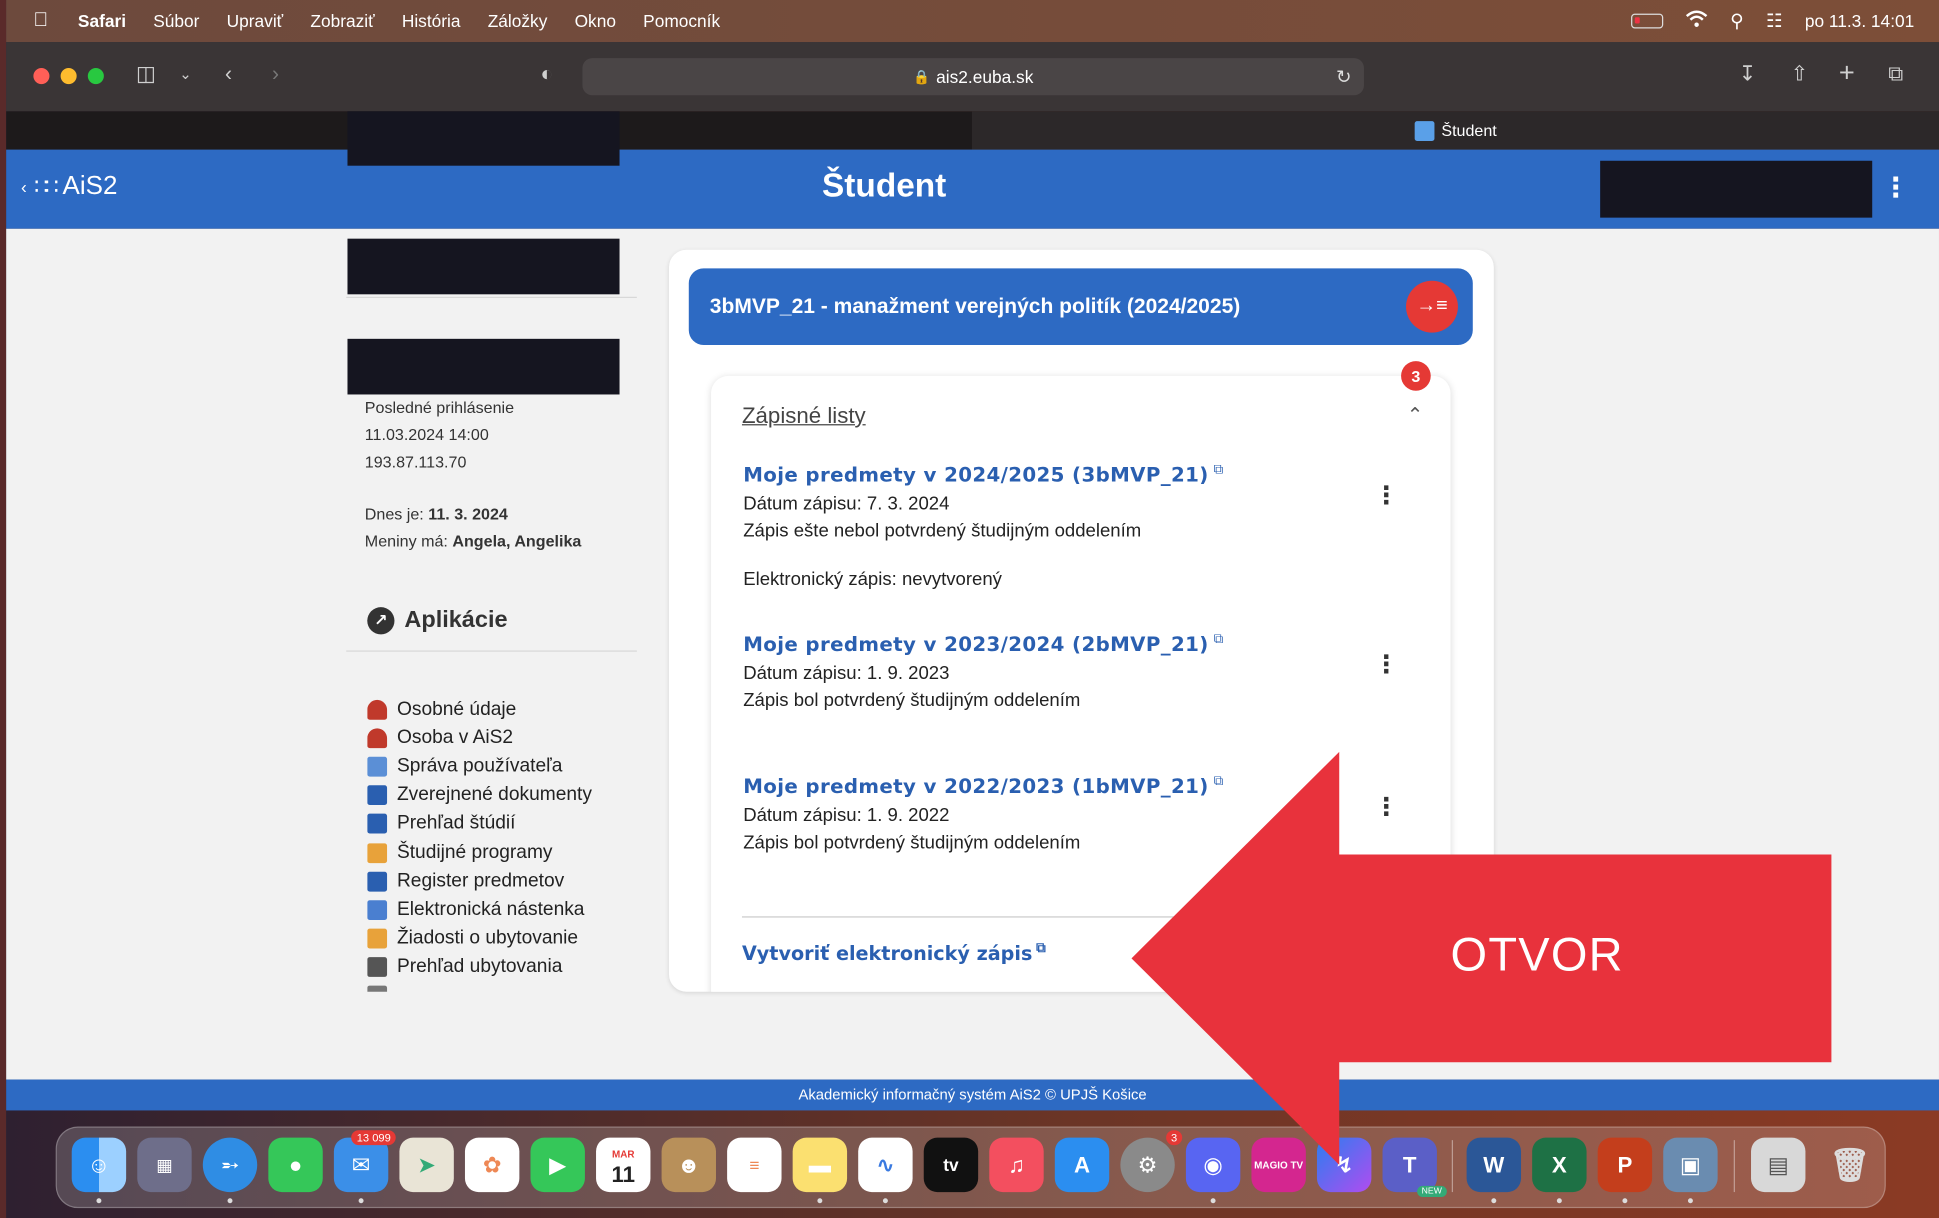  What do you see at coordinates (146, 74) in the screenshot?
I see `sidebar-toggle-icon: ◫` at bounding box center [146, 74].